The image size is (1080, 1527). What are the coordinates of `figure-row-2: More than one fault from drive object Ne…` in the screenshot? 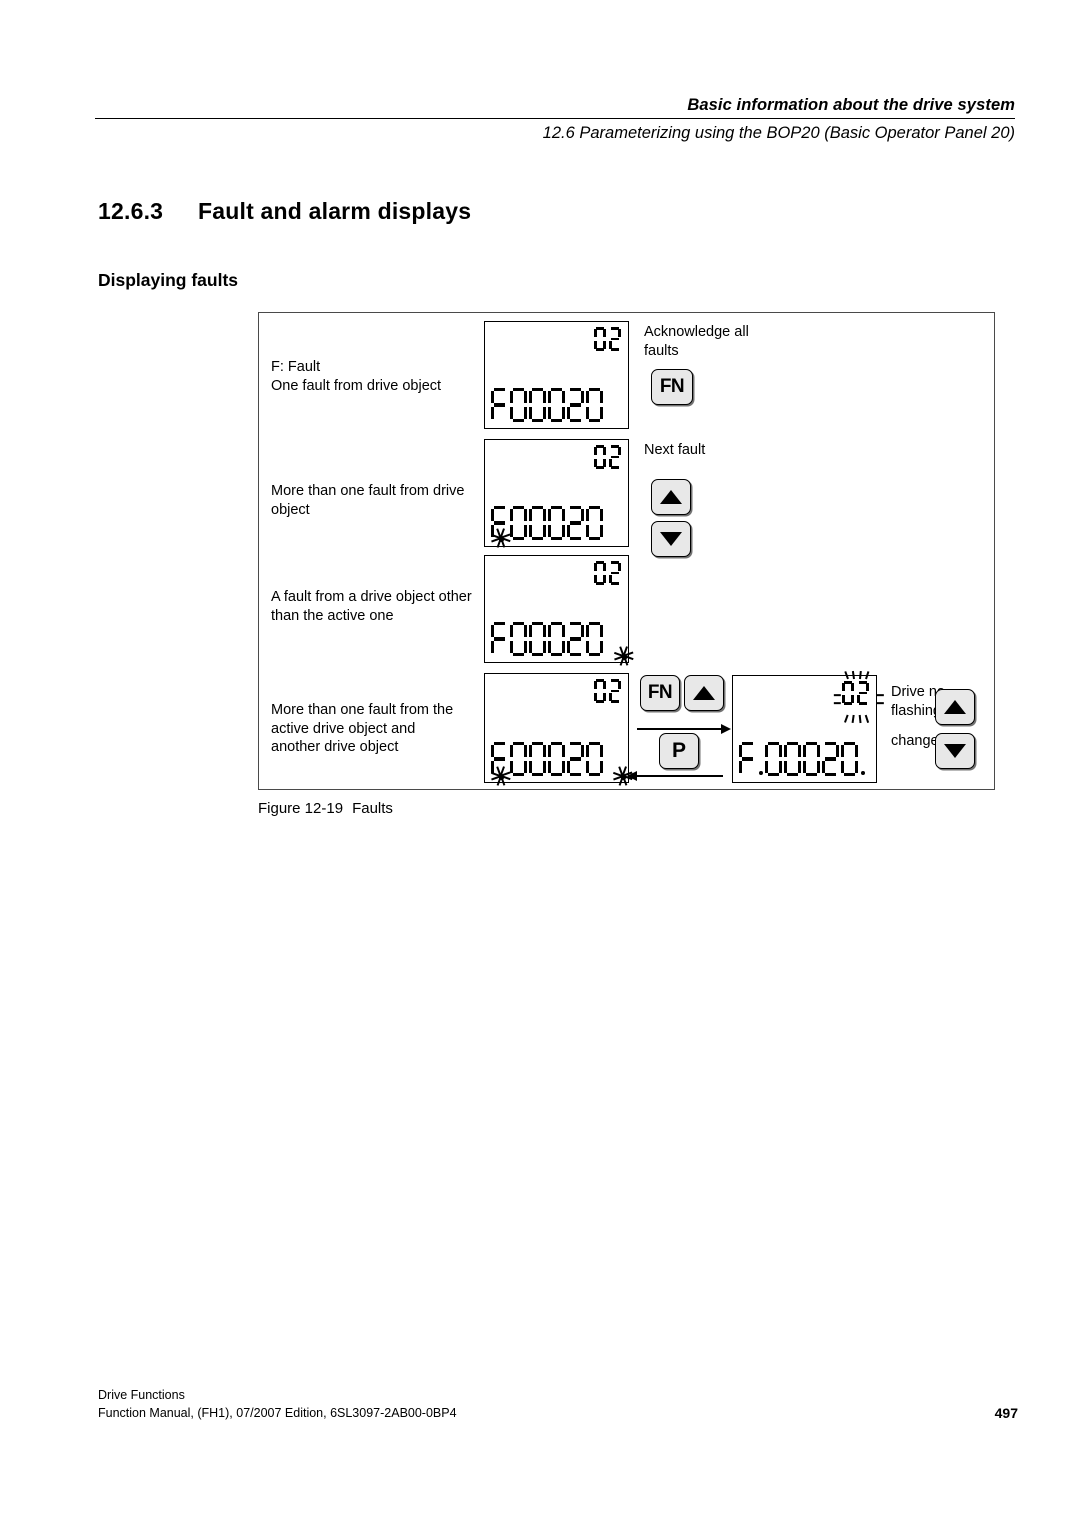 It's located at (626, 496).